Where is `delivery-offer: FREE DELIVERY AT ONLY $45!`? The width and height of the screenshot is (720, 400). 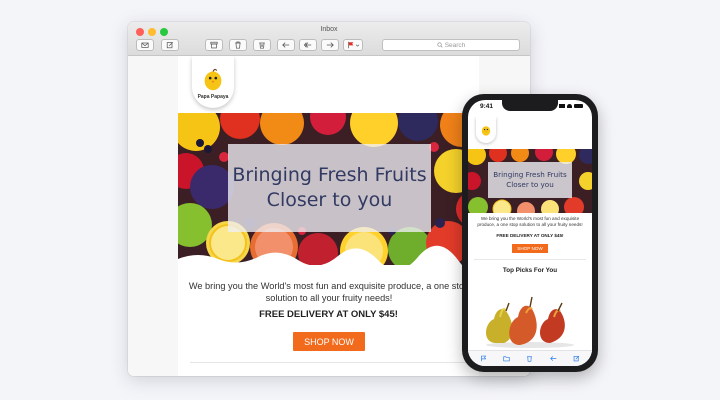
delivery-offer: FREE DELIVERY AT ONLY $45! is located at coordinates (328, 314).